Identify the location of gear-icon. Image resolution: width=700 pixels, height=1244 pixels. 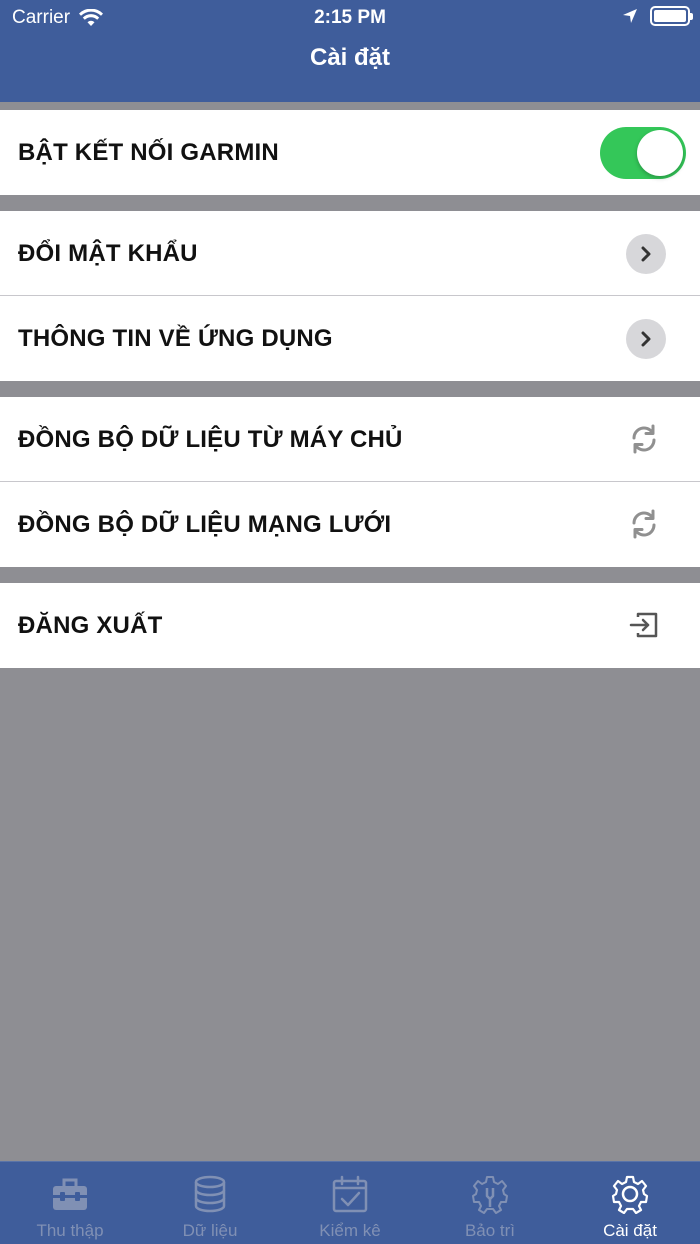
(630, 1194).